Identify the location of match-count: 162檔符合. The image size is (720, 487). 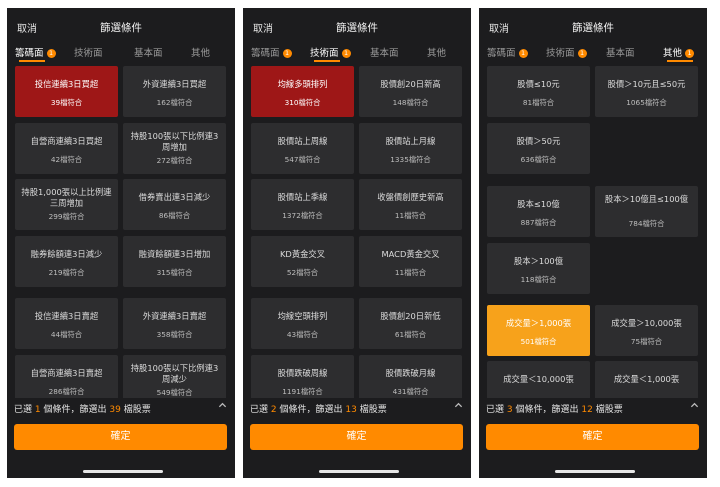
(174, 102).